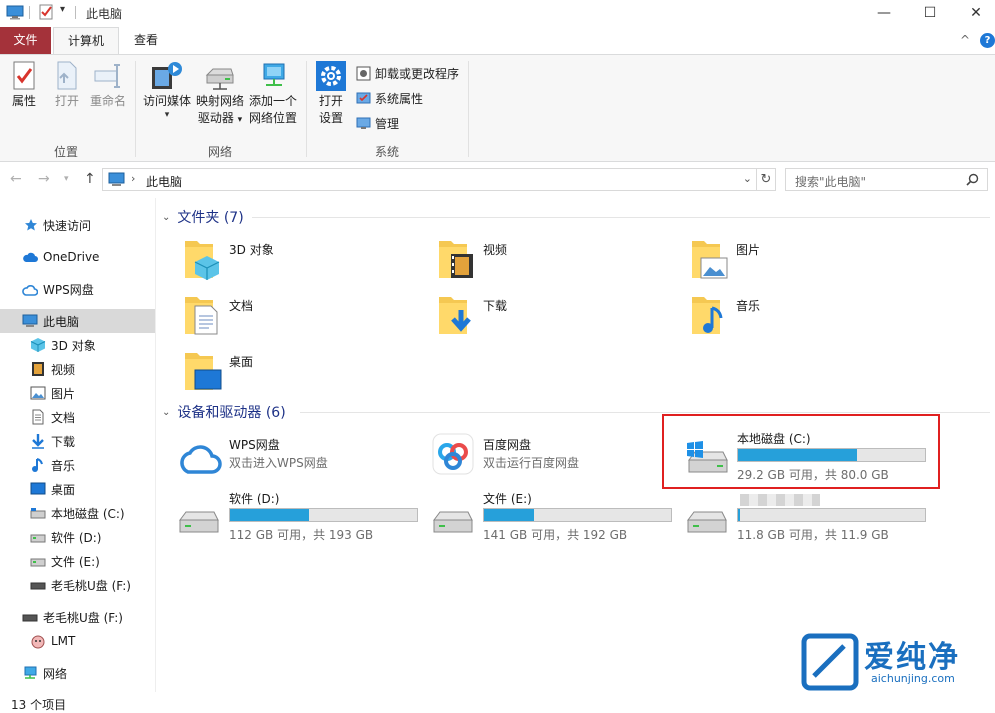  What do you see at coordinates (90, 179) in the screenshot?
I see `up-button: ↑` at bounding box center [90, 179].